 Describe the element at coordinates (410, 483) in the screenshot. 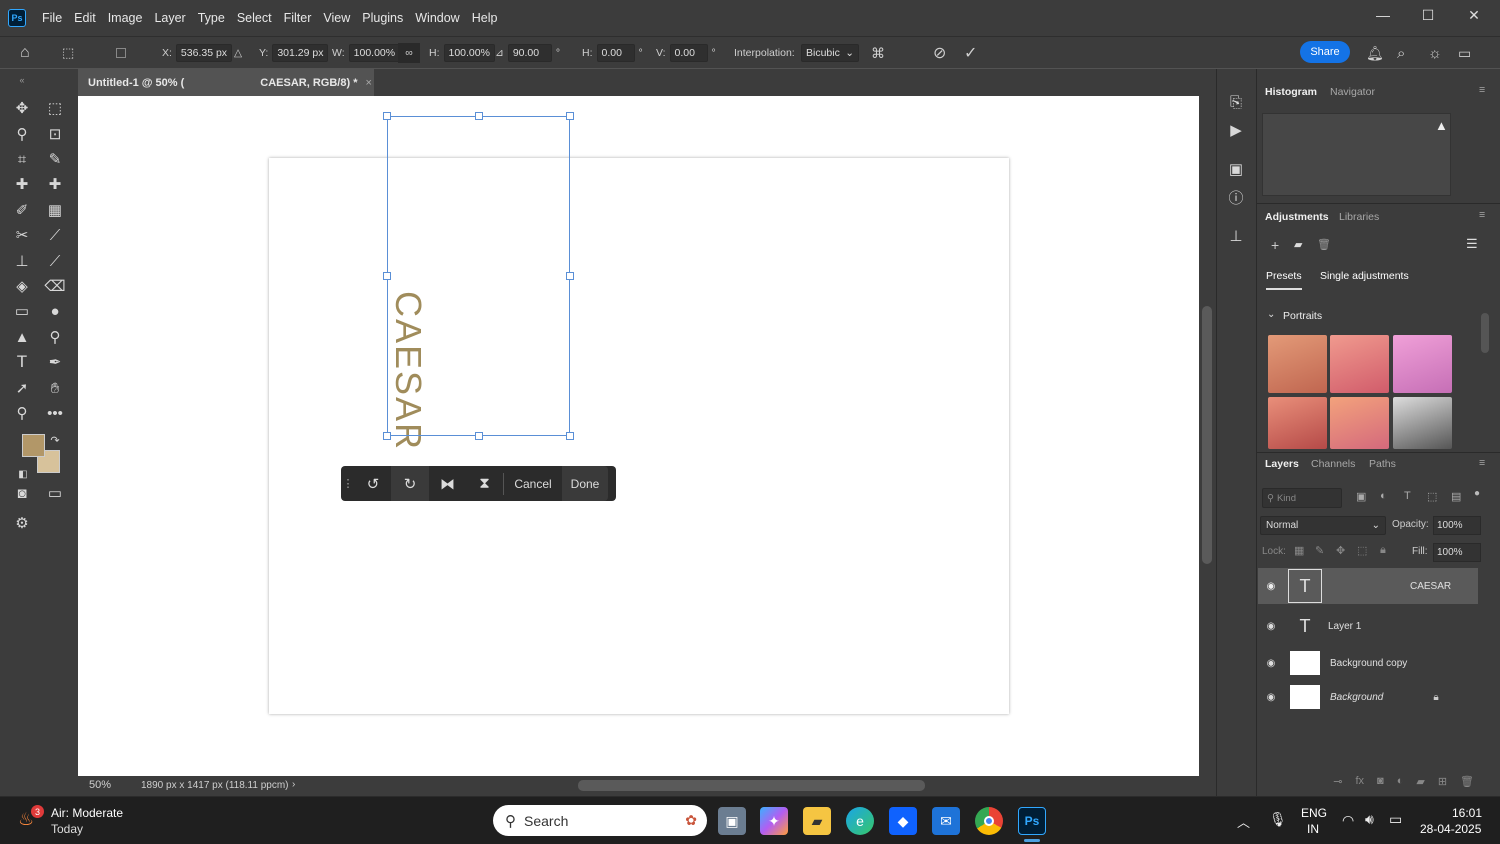

I see `rotate-right-icon: ↻` at that location.